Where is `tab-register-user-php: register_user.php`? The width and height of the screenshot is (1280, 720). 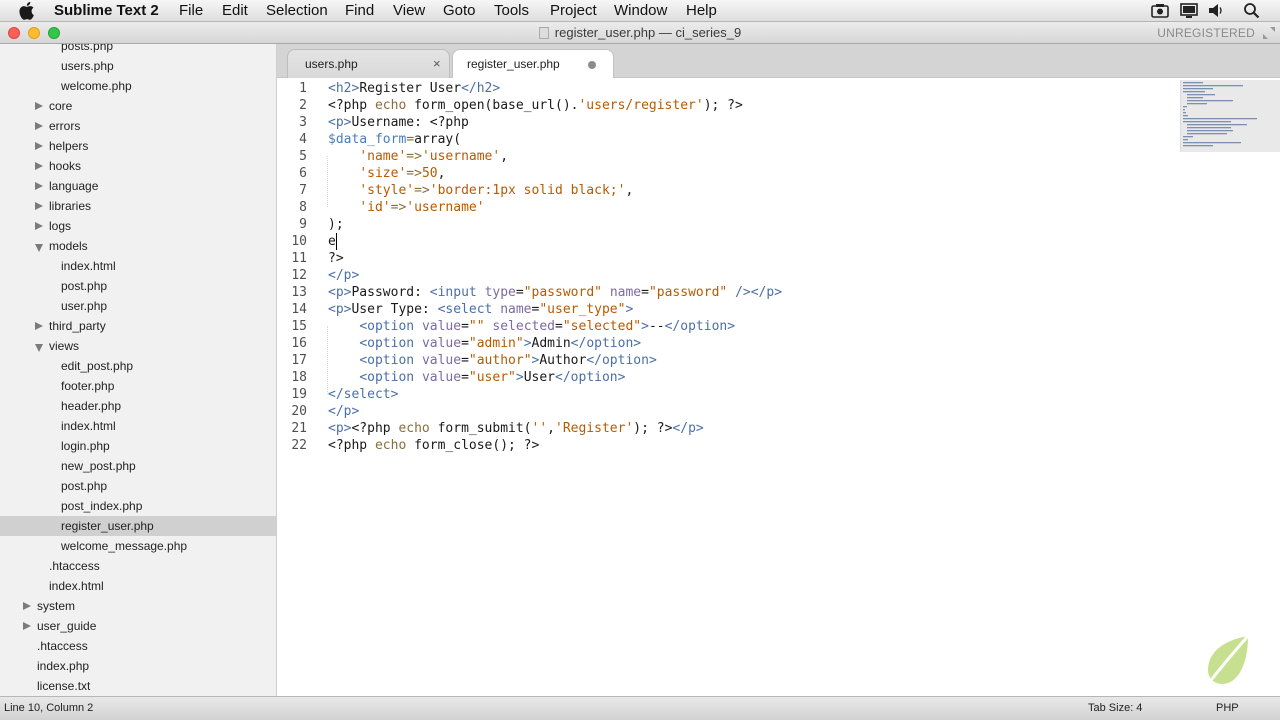
tab-register-user-php: register_user.php is located at coordinates (533, 63).